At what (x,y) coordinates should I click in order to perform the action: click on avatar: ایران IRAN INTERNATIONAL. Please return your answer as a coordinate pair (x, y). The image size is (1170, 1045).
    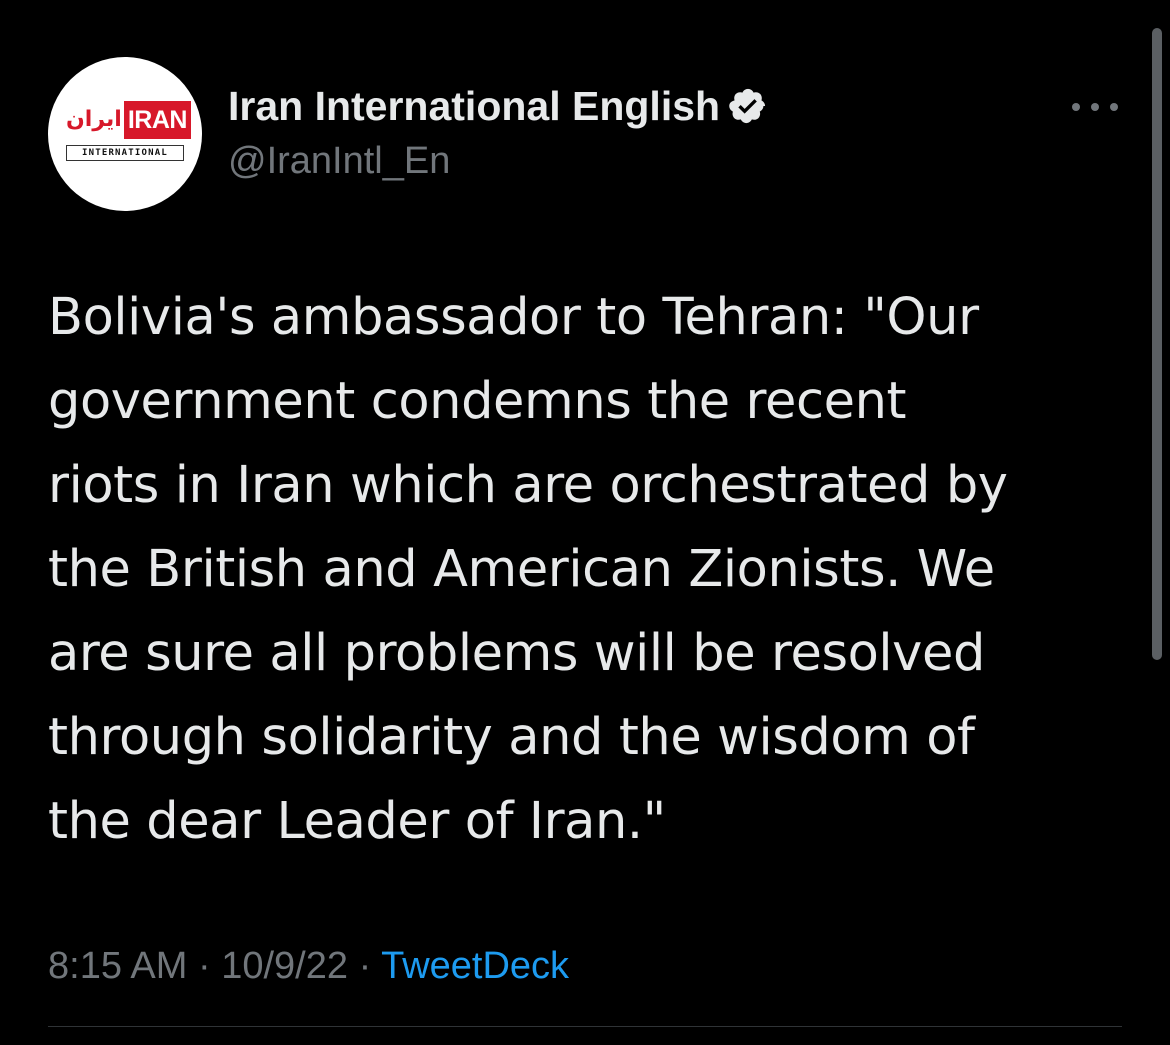
    Looking at the image, I should click on (125, 134).